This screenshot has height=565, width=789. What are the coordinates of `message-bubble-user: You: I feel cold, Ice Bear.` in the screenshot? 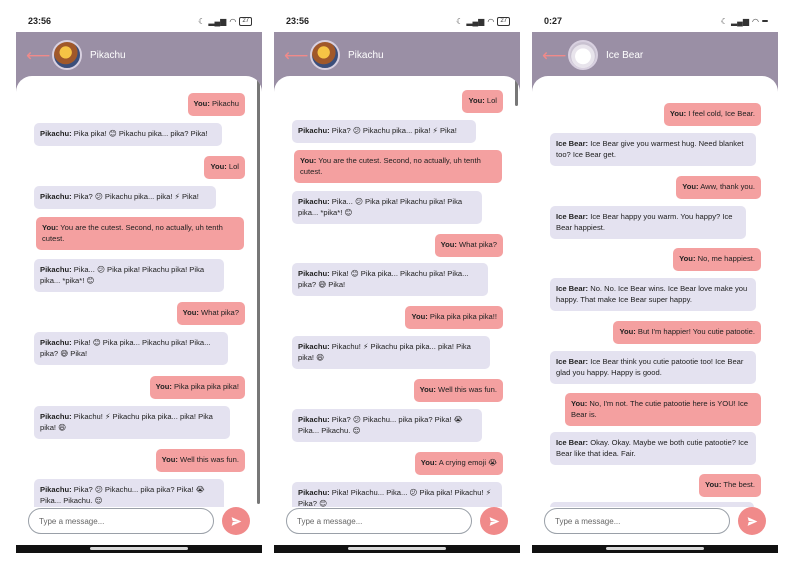 It's located at (712, 114).